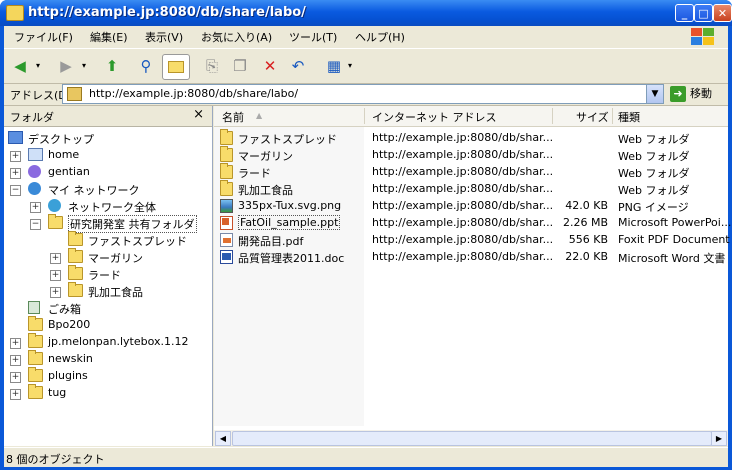 The image size is (732, 470). Describe the element at coordinates (701, 93) in the screenshot. I see `go-label: 移動` at that location.